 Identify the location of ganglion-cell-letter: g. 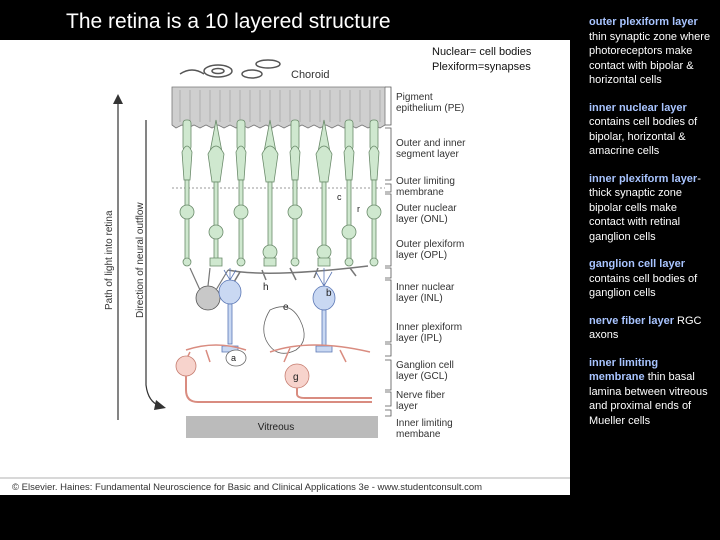
(296, 377).